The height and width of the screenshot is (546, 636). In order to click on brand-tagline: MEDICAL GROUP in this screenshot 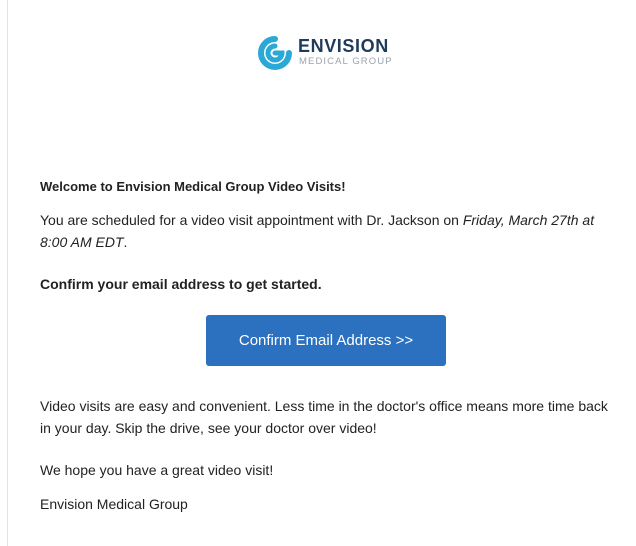, I will do `click(346, 61)`.